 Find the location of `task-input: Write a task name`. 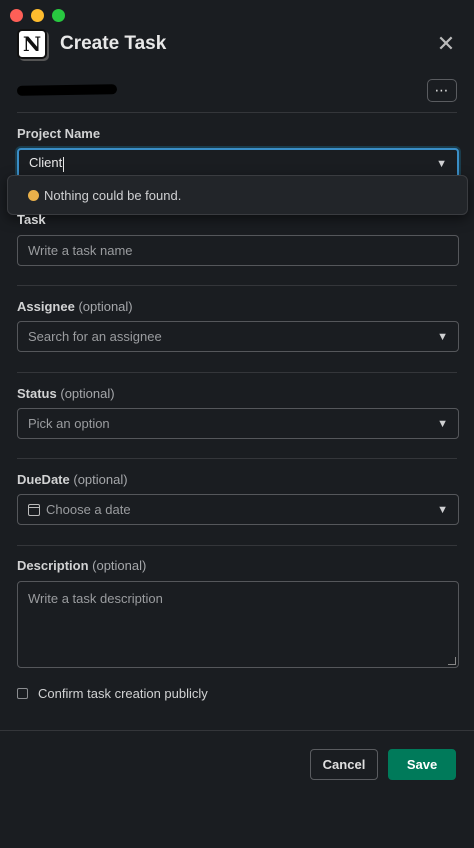

task-input: Write a task name is located at coordinates (238, 250).